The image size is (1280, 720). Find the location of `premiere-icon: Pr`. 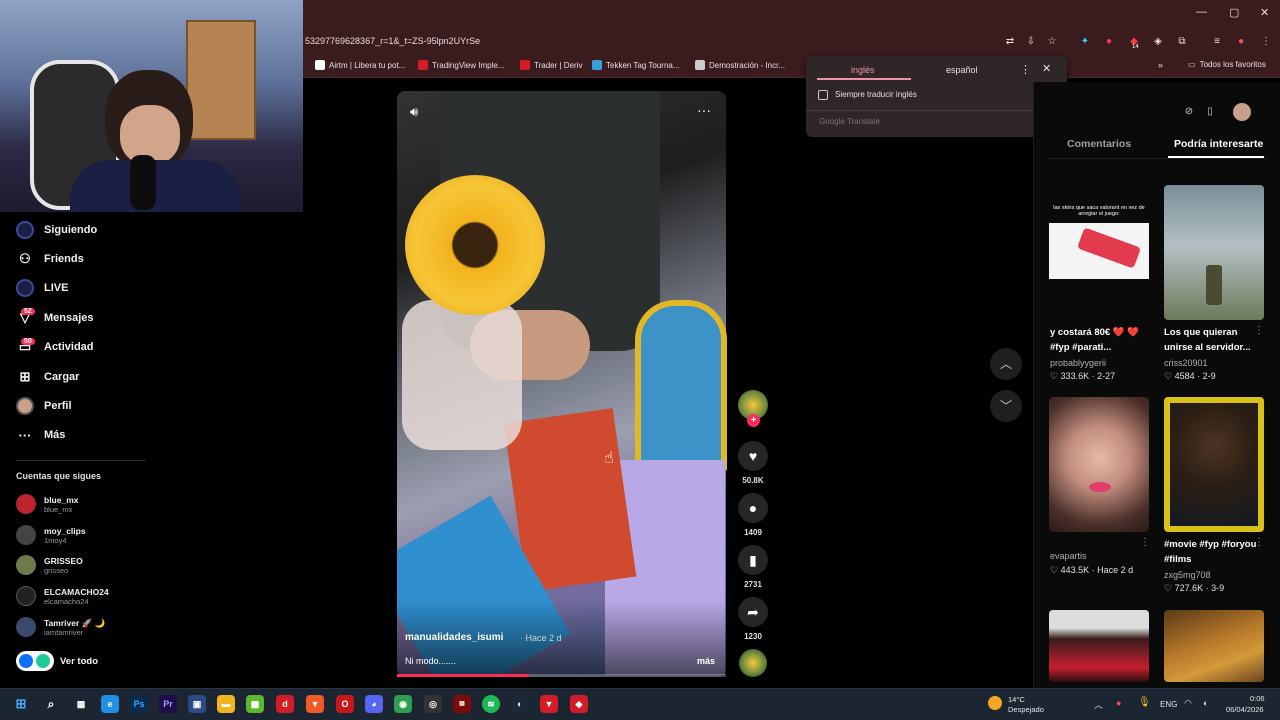

premiere-icon: Pr is located at coordinates (168, 704).